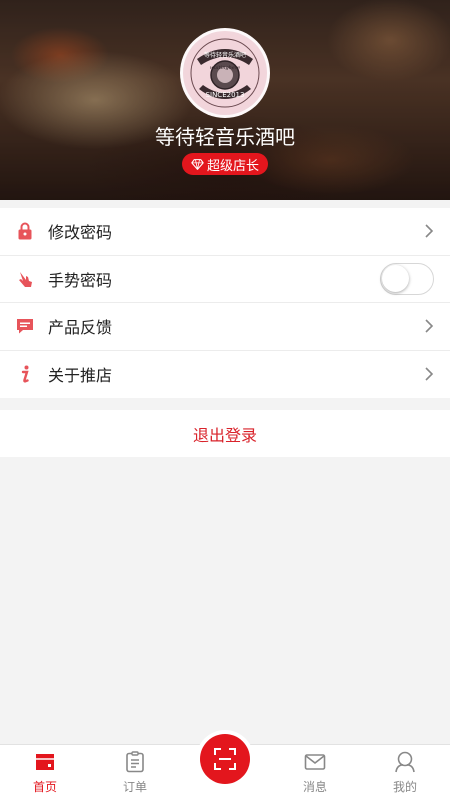 Image resolution: width=450 pixels, height=800 pixels. What do you see at coordinates (135, 762) in the screenshot?
I see `clipboard-icon` at bounding box center [135, 762].